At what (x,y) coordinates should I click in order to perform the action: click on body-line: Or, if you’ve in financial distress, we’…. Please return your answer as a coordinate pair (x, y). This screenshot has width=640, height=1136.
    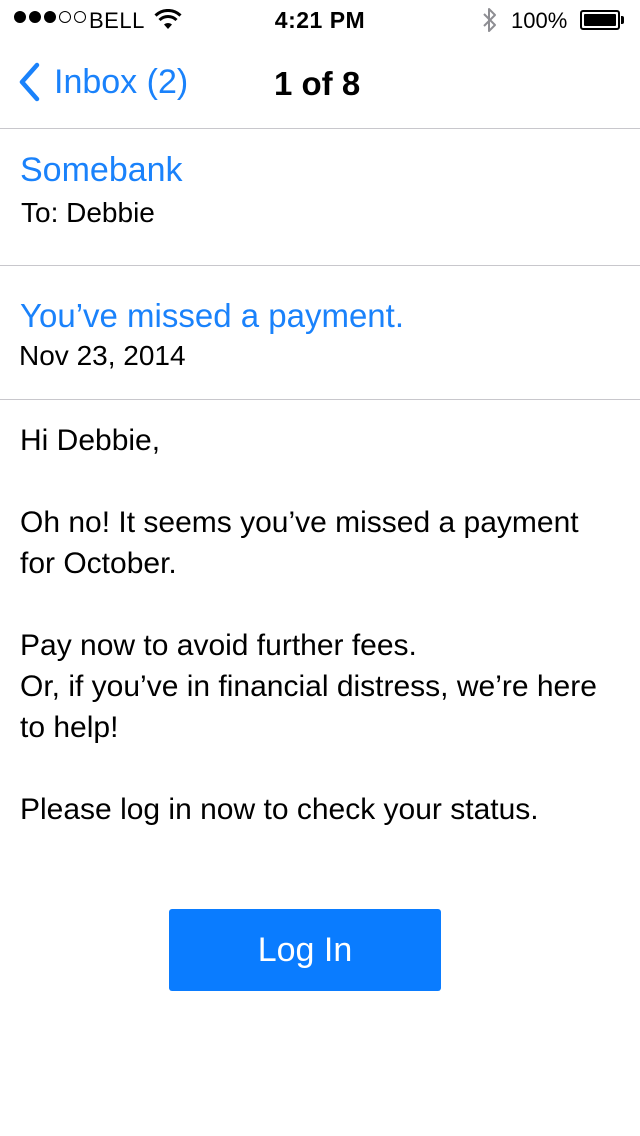
    Looking at the image, I should click on (308, 707).